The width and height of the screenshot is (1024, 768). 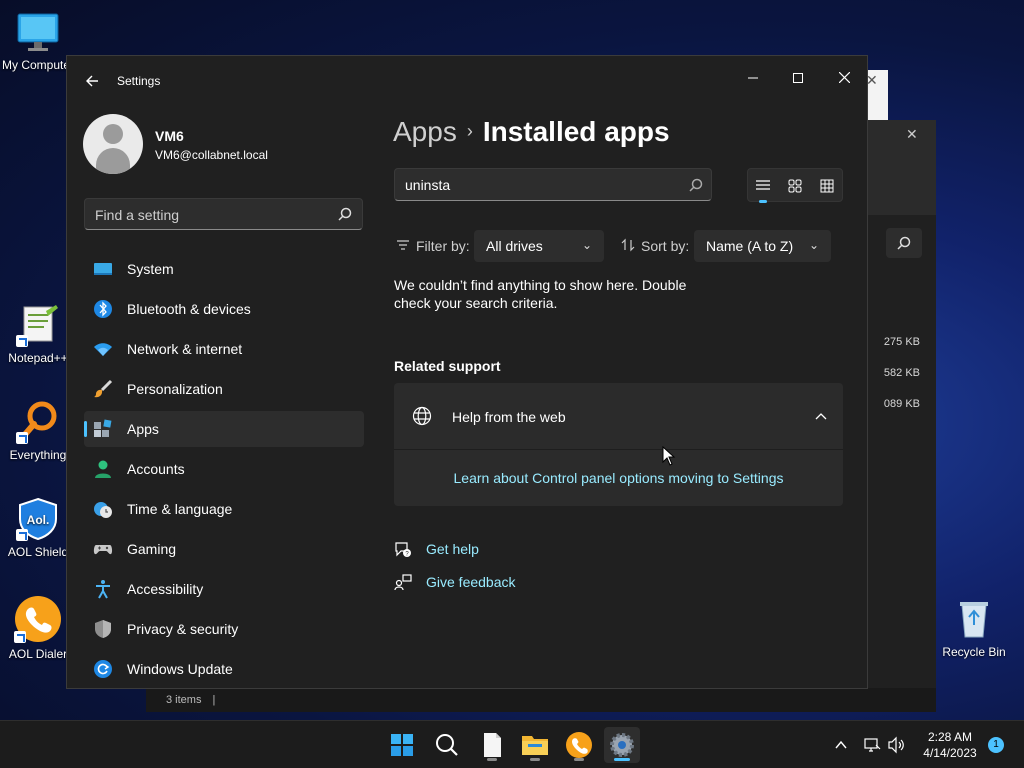 What do you see at coordinates (901, 404) in the screenshot?
I see `file-size: 089 KB` at bounding box center [901, 404].